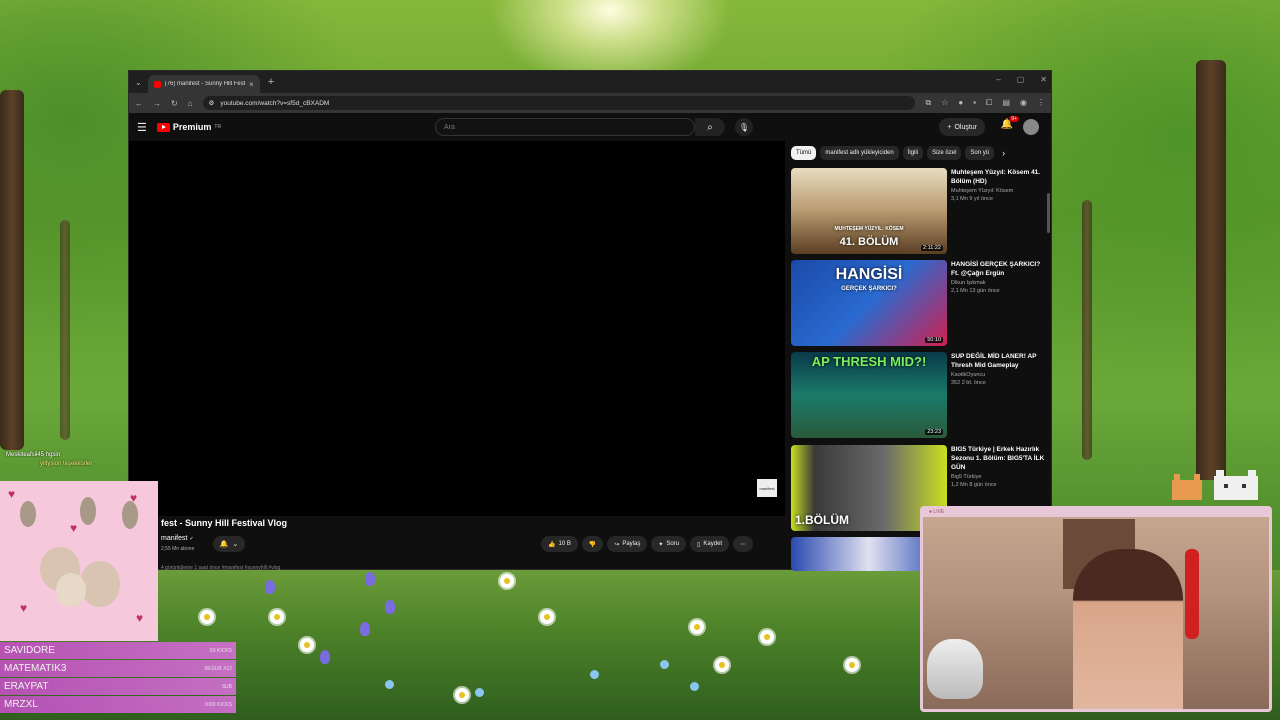  What do you see at coordinates (139, 103) in the screenshot?
I see `back-icon: ←` at bounding box center [139, 103].